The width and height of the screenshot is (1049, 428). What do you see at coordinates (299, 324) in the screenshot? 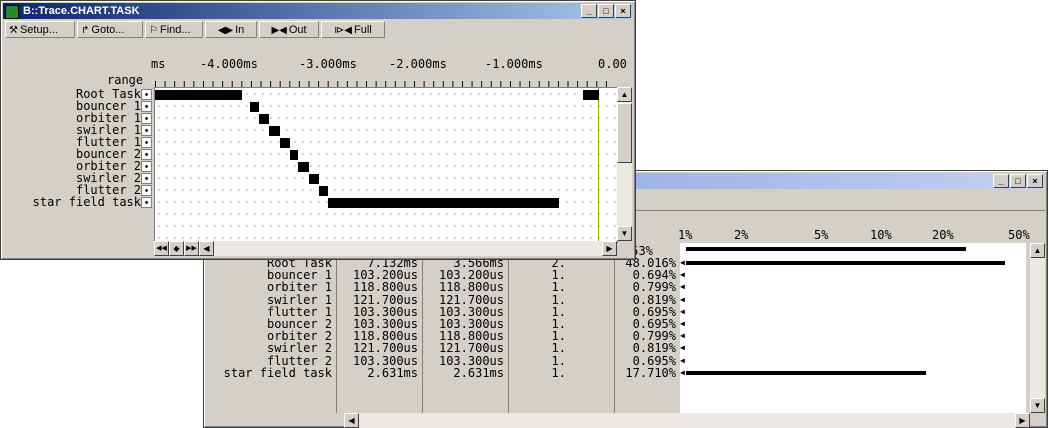
I see `stats-cell-name: bouncer 2` at bounding box center [299, 324].